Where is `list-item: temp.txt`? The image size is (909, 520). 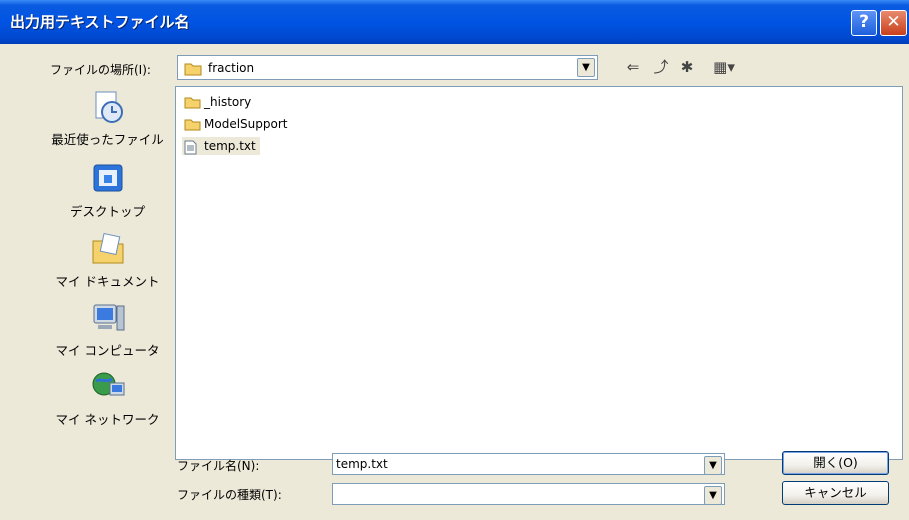
list-item: temp.txt is located at coordinates (221, 146).